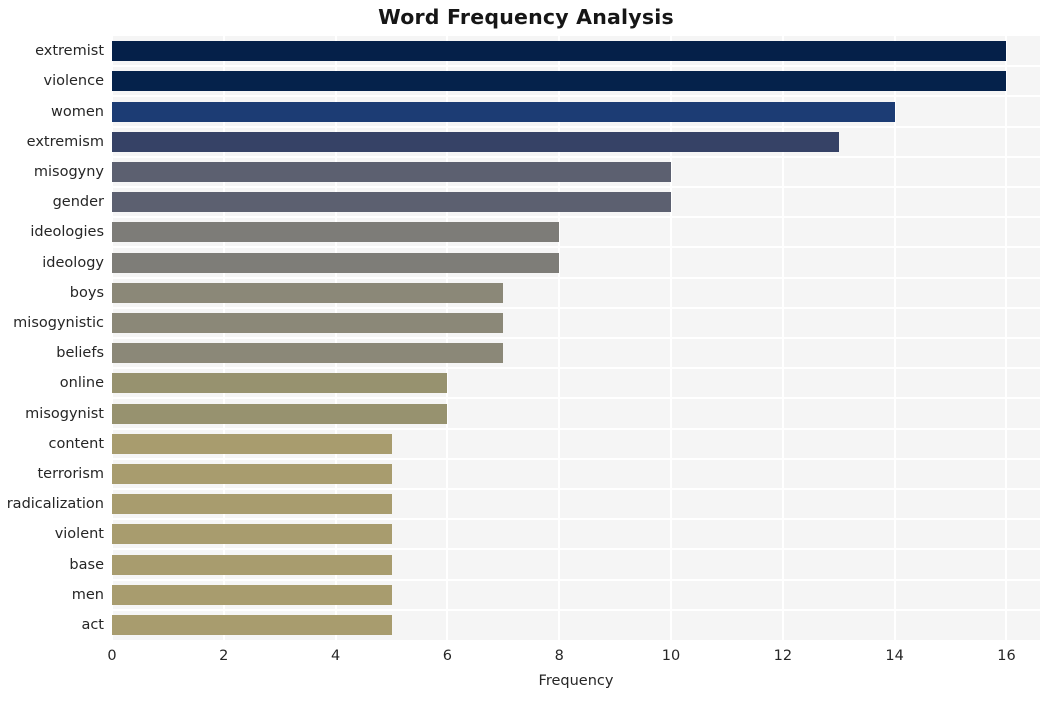  I want to click on x-axis-tick-label: 0, so click(112, 656).